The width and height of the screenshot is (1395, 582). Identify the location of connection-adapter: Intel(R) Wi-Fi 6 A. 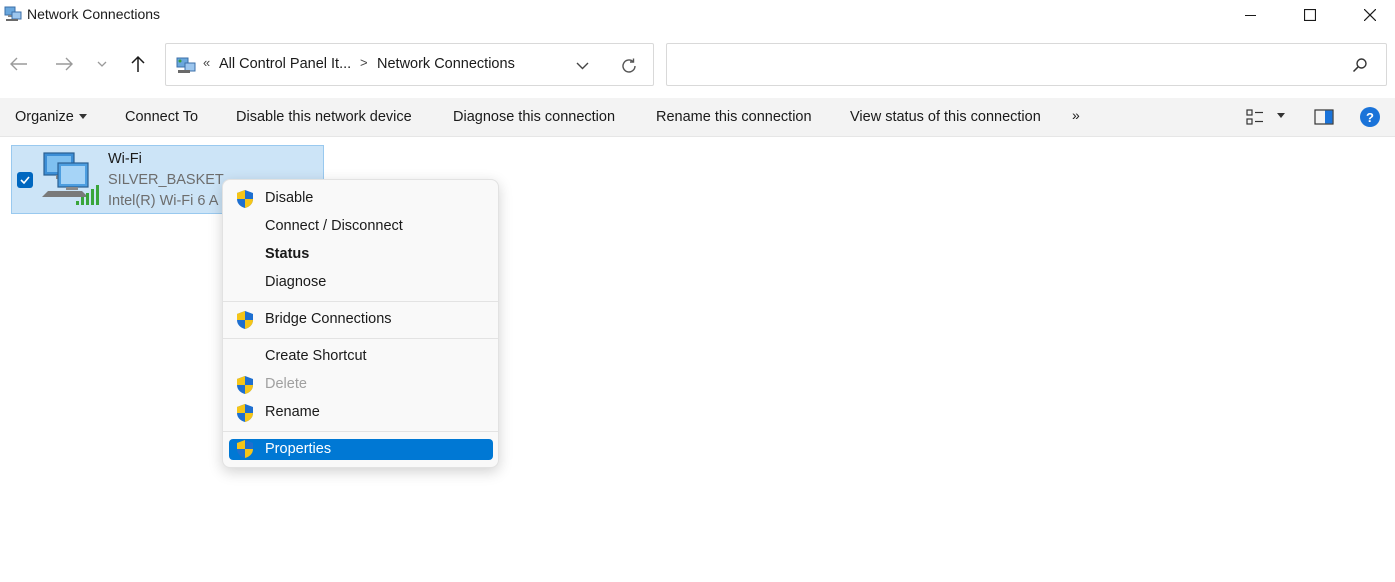
(163, 201).